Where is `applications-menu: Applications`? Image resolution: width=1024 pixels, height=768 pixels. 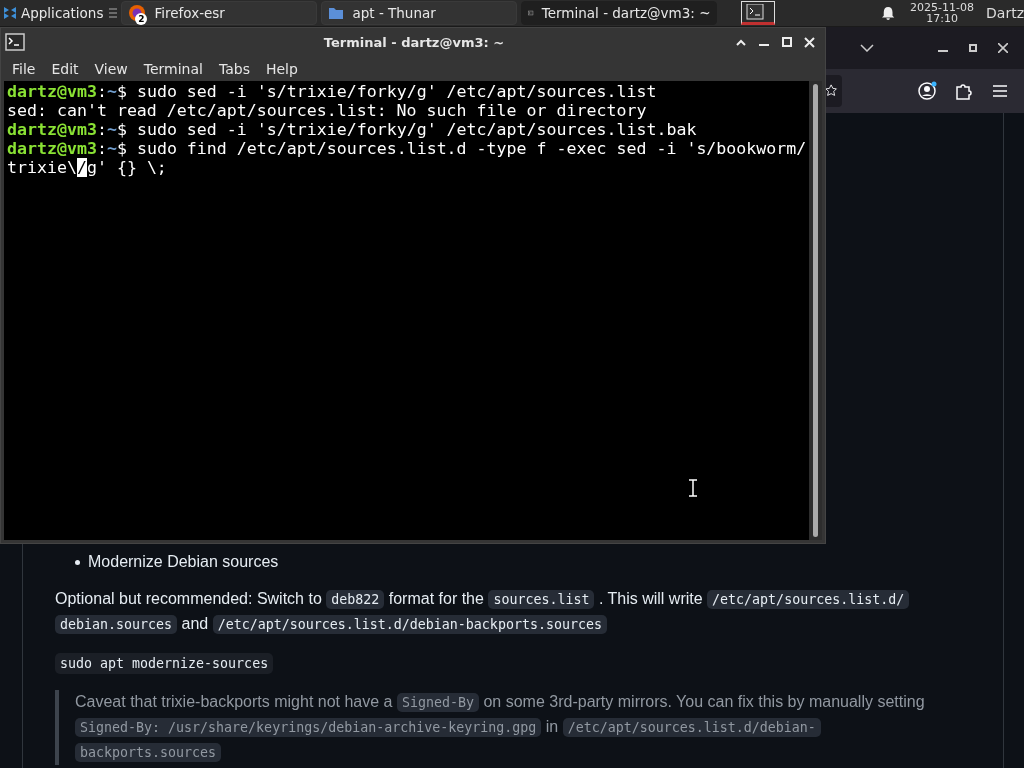
applications-menu: Applications is located at coordinates (53, 13).